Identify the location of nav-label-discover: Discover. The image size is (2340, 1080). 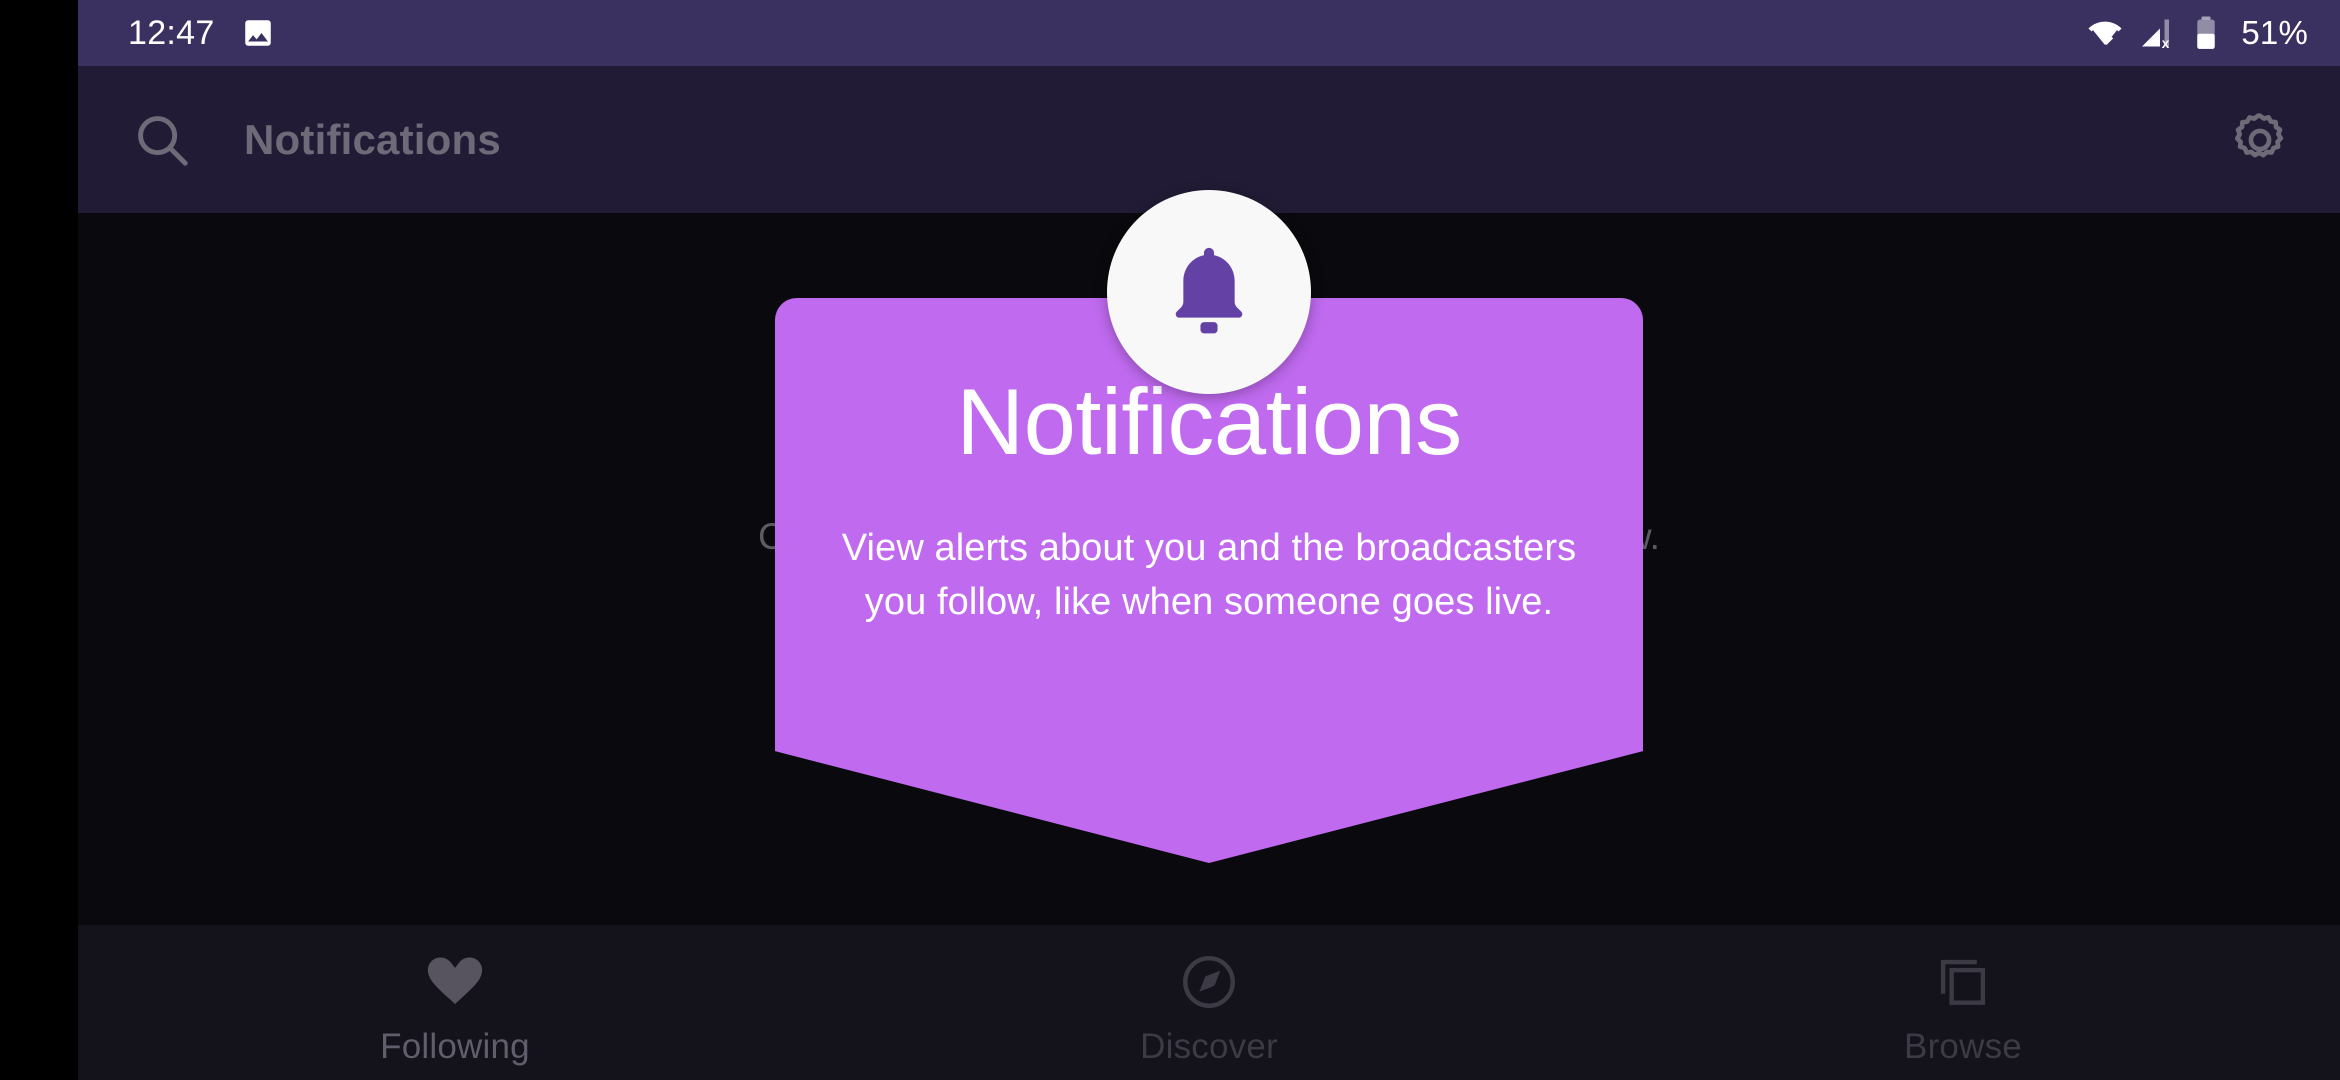
(1209, 1046).